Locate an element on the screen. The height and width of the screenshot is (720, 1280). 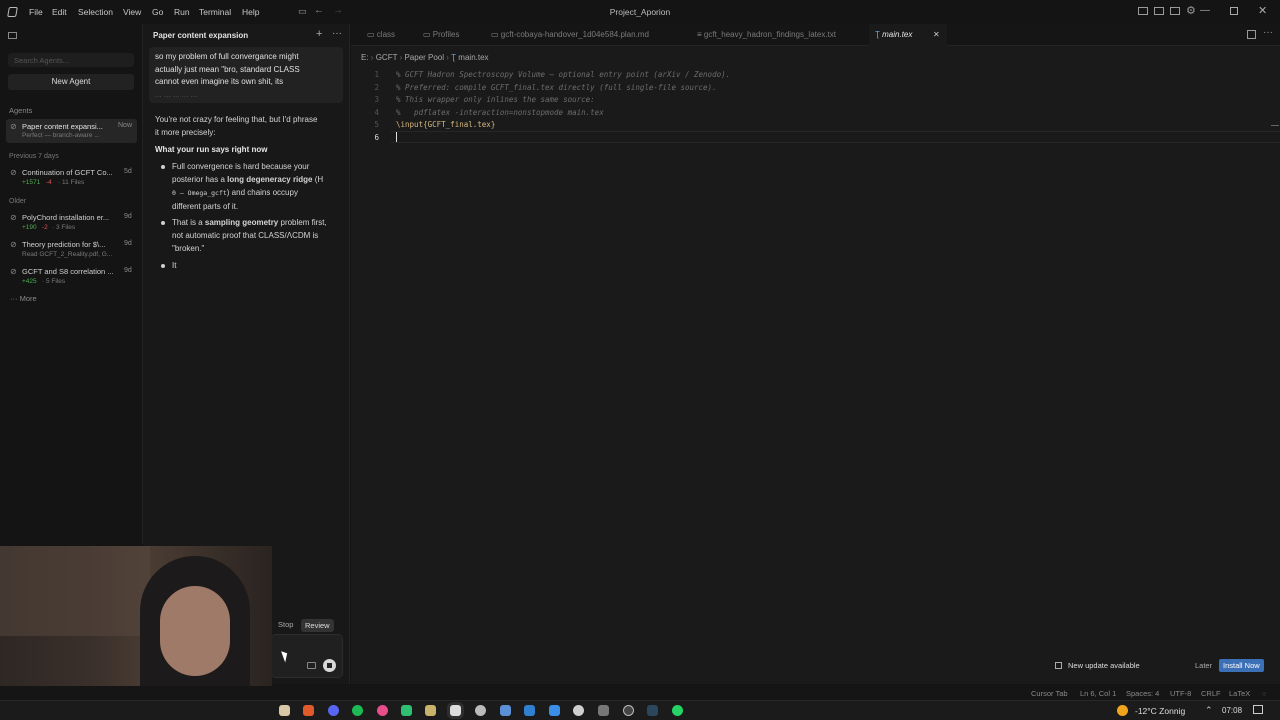
minimize-icon: — is located at coordinates (1205, 10).